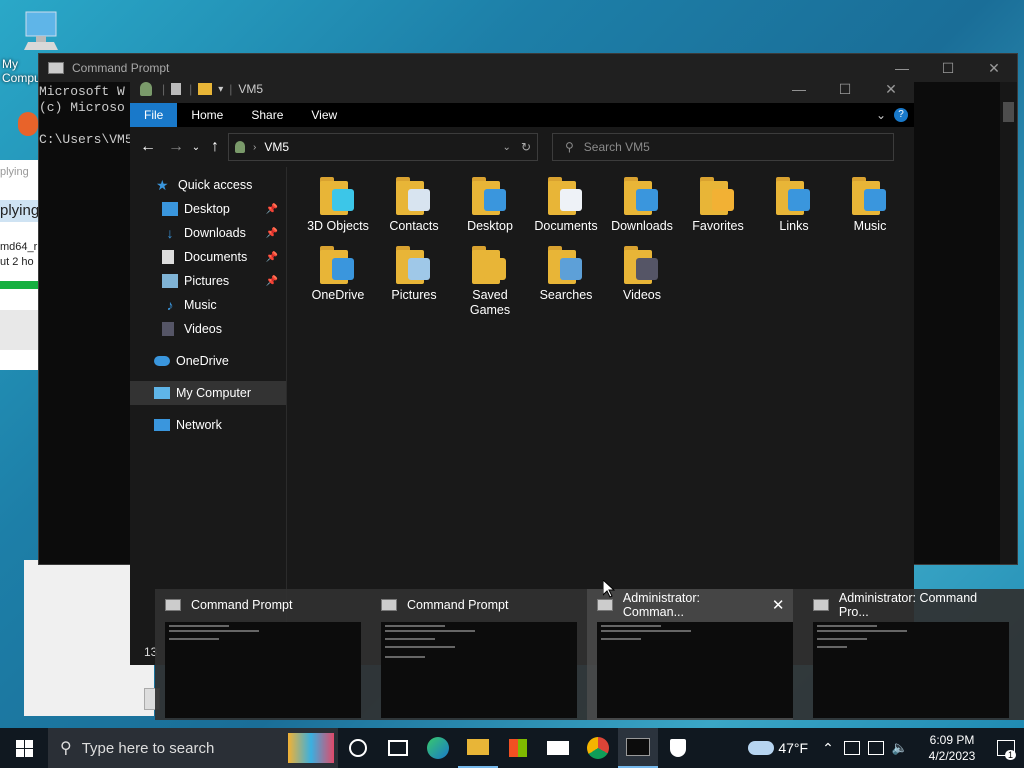 The height and width of the screenshot is (768, 1024). Describe the element at coordinates (414, 195) in the screenshot. I see `folder-icon` at that location.